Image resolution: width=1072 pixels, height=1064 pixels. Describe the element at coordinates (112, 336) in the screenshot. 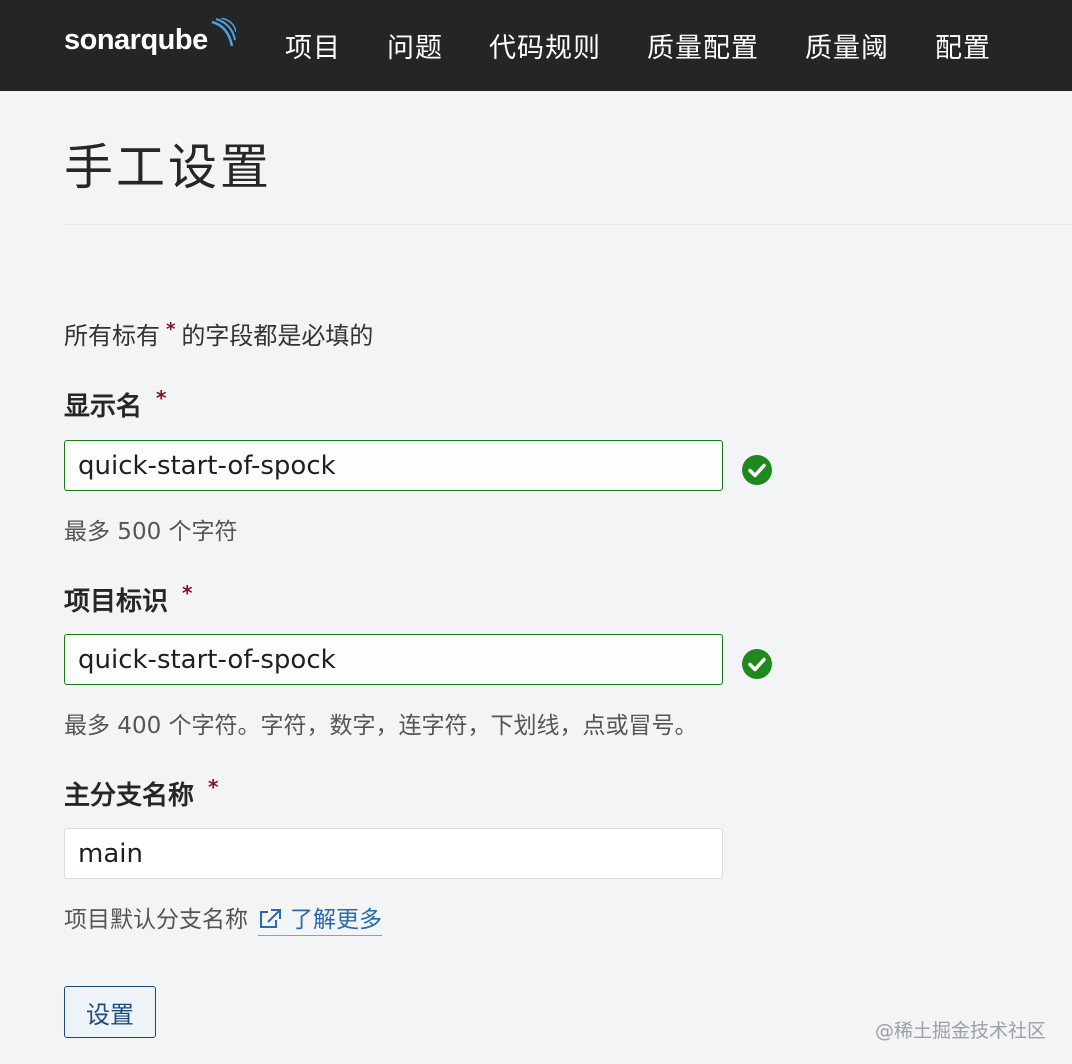

I see `required-note-prefix: 所有标有` at that location.